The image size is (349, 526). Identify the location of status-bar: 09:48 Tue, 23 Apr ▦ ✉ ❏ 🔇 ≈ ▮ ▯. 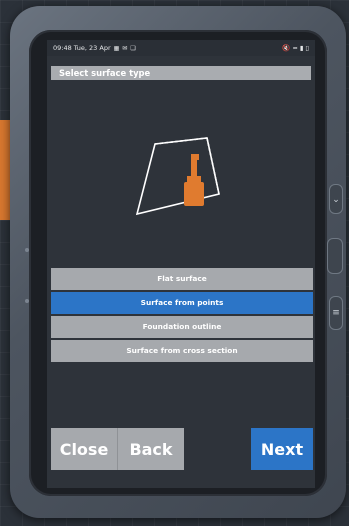
(181, 48).